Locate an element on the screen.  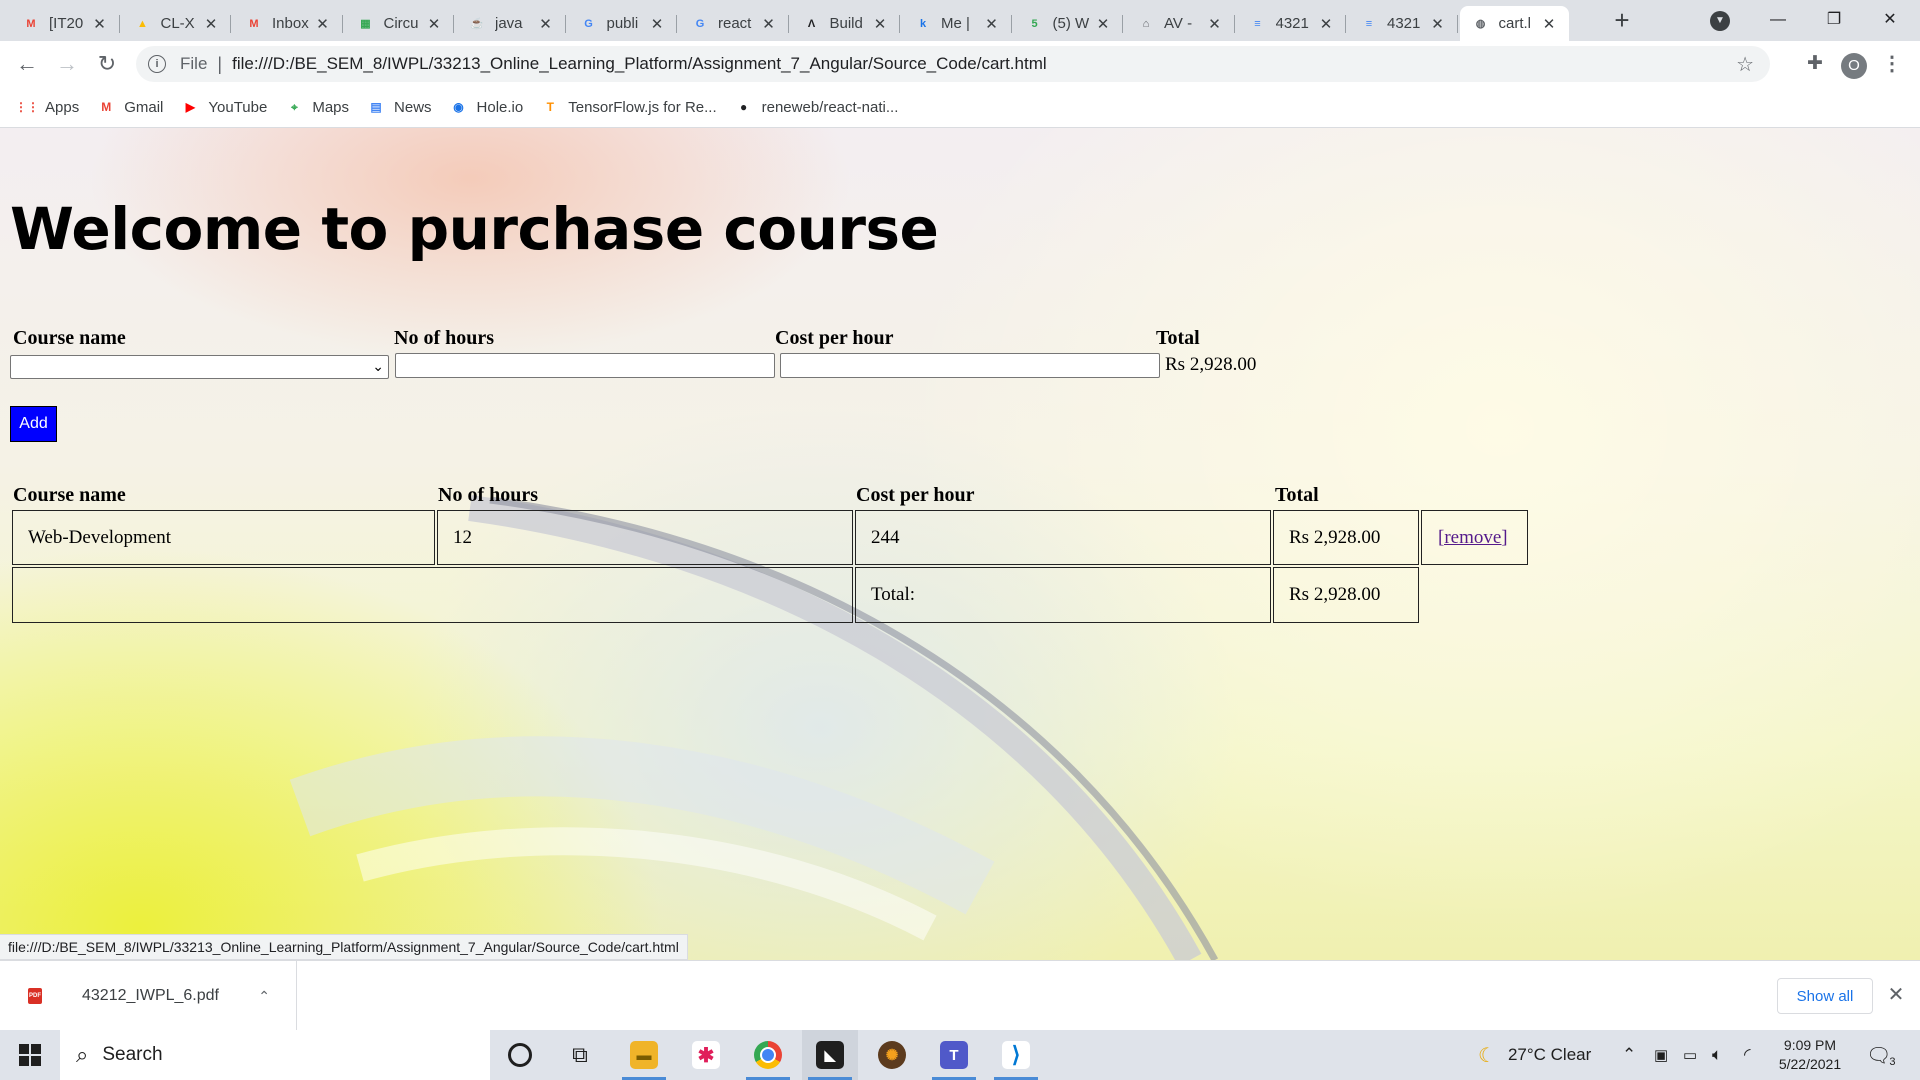
taskbar-search-placeholder: Search is located at coordinates (132, 1054).